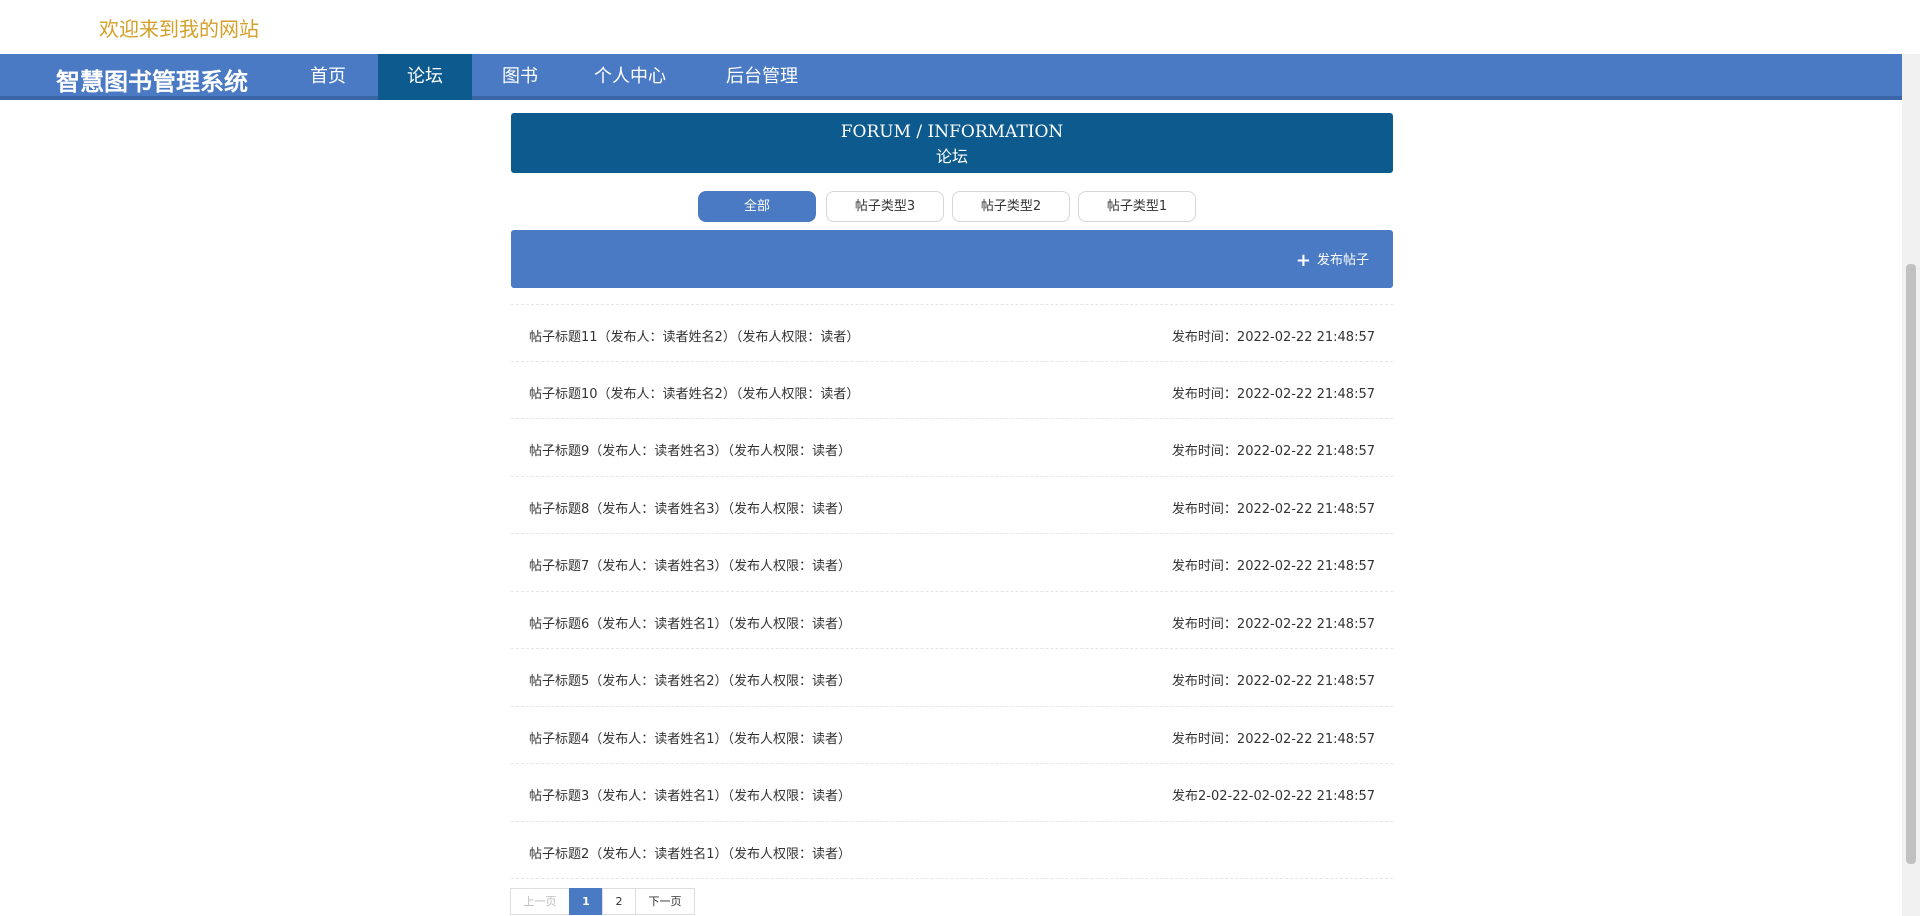 This screenshot has width=1920, height=916. Describe the element at coordinates (630, 77) in the screenshot. I see `nav-item-personal-center: 个人中心` at that location.